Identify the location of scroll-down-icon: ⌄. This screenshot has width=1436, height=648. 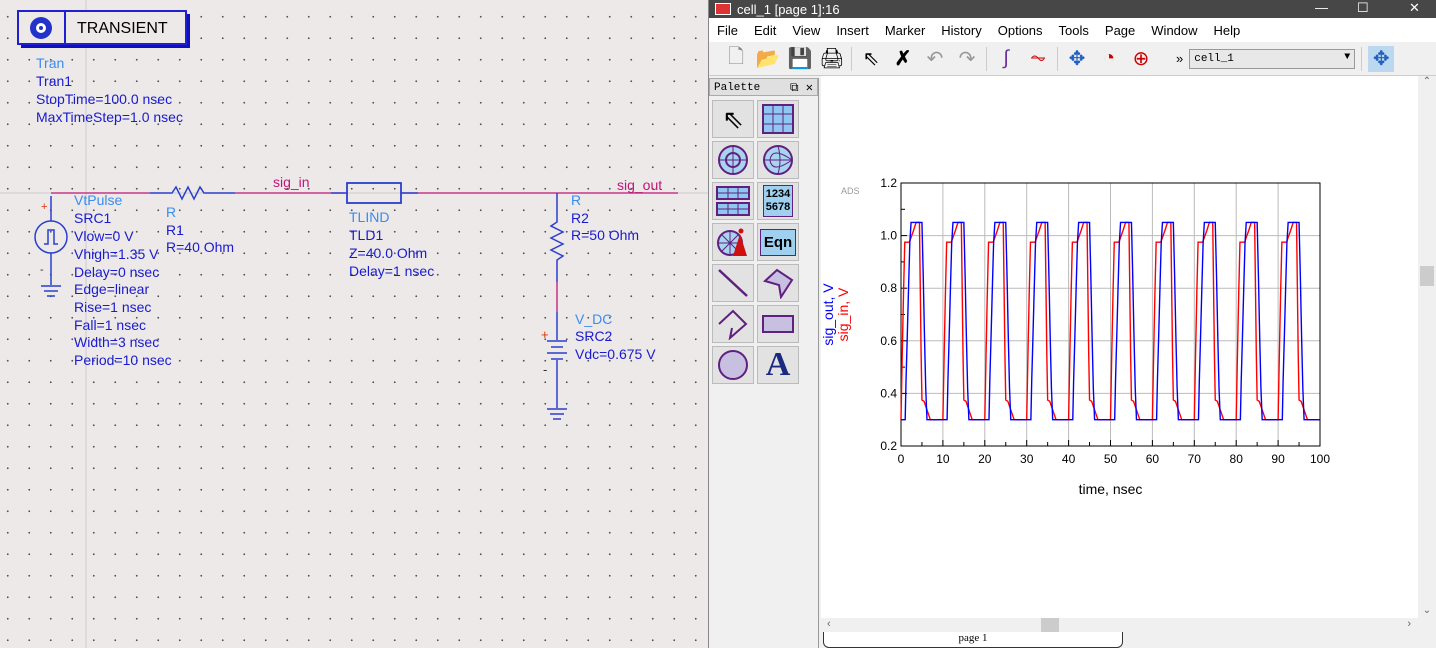
(1427, 610).